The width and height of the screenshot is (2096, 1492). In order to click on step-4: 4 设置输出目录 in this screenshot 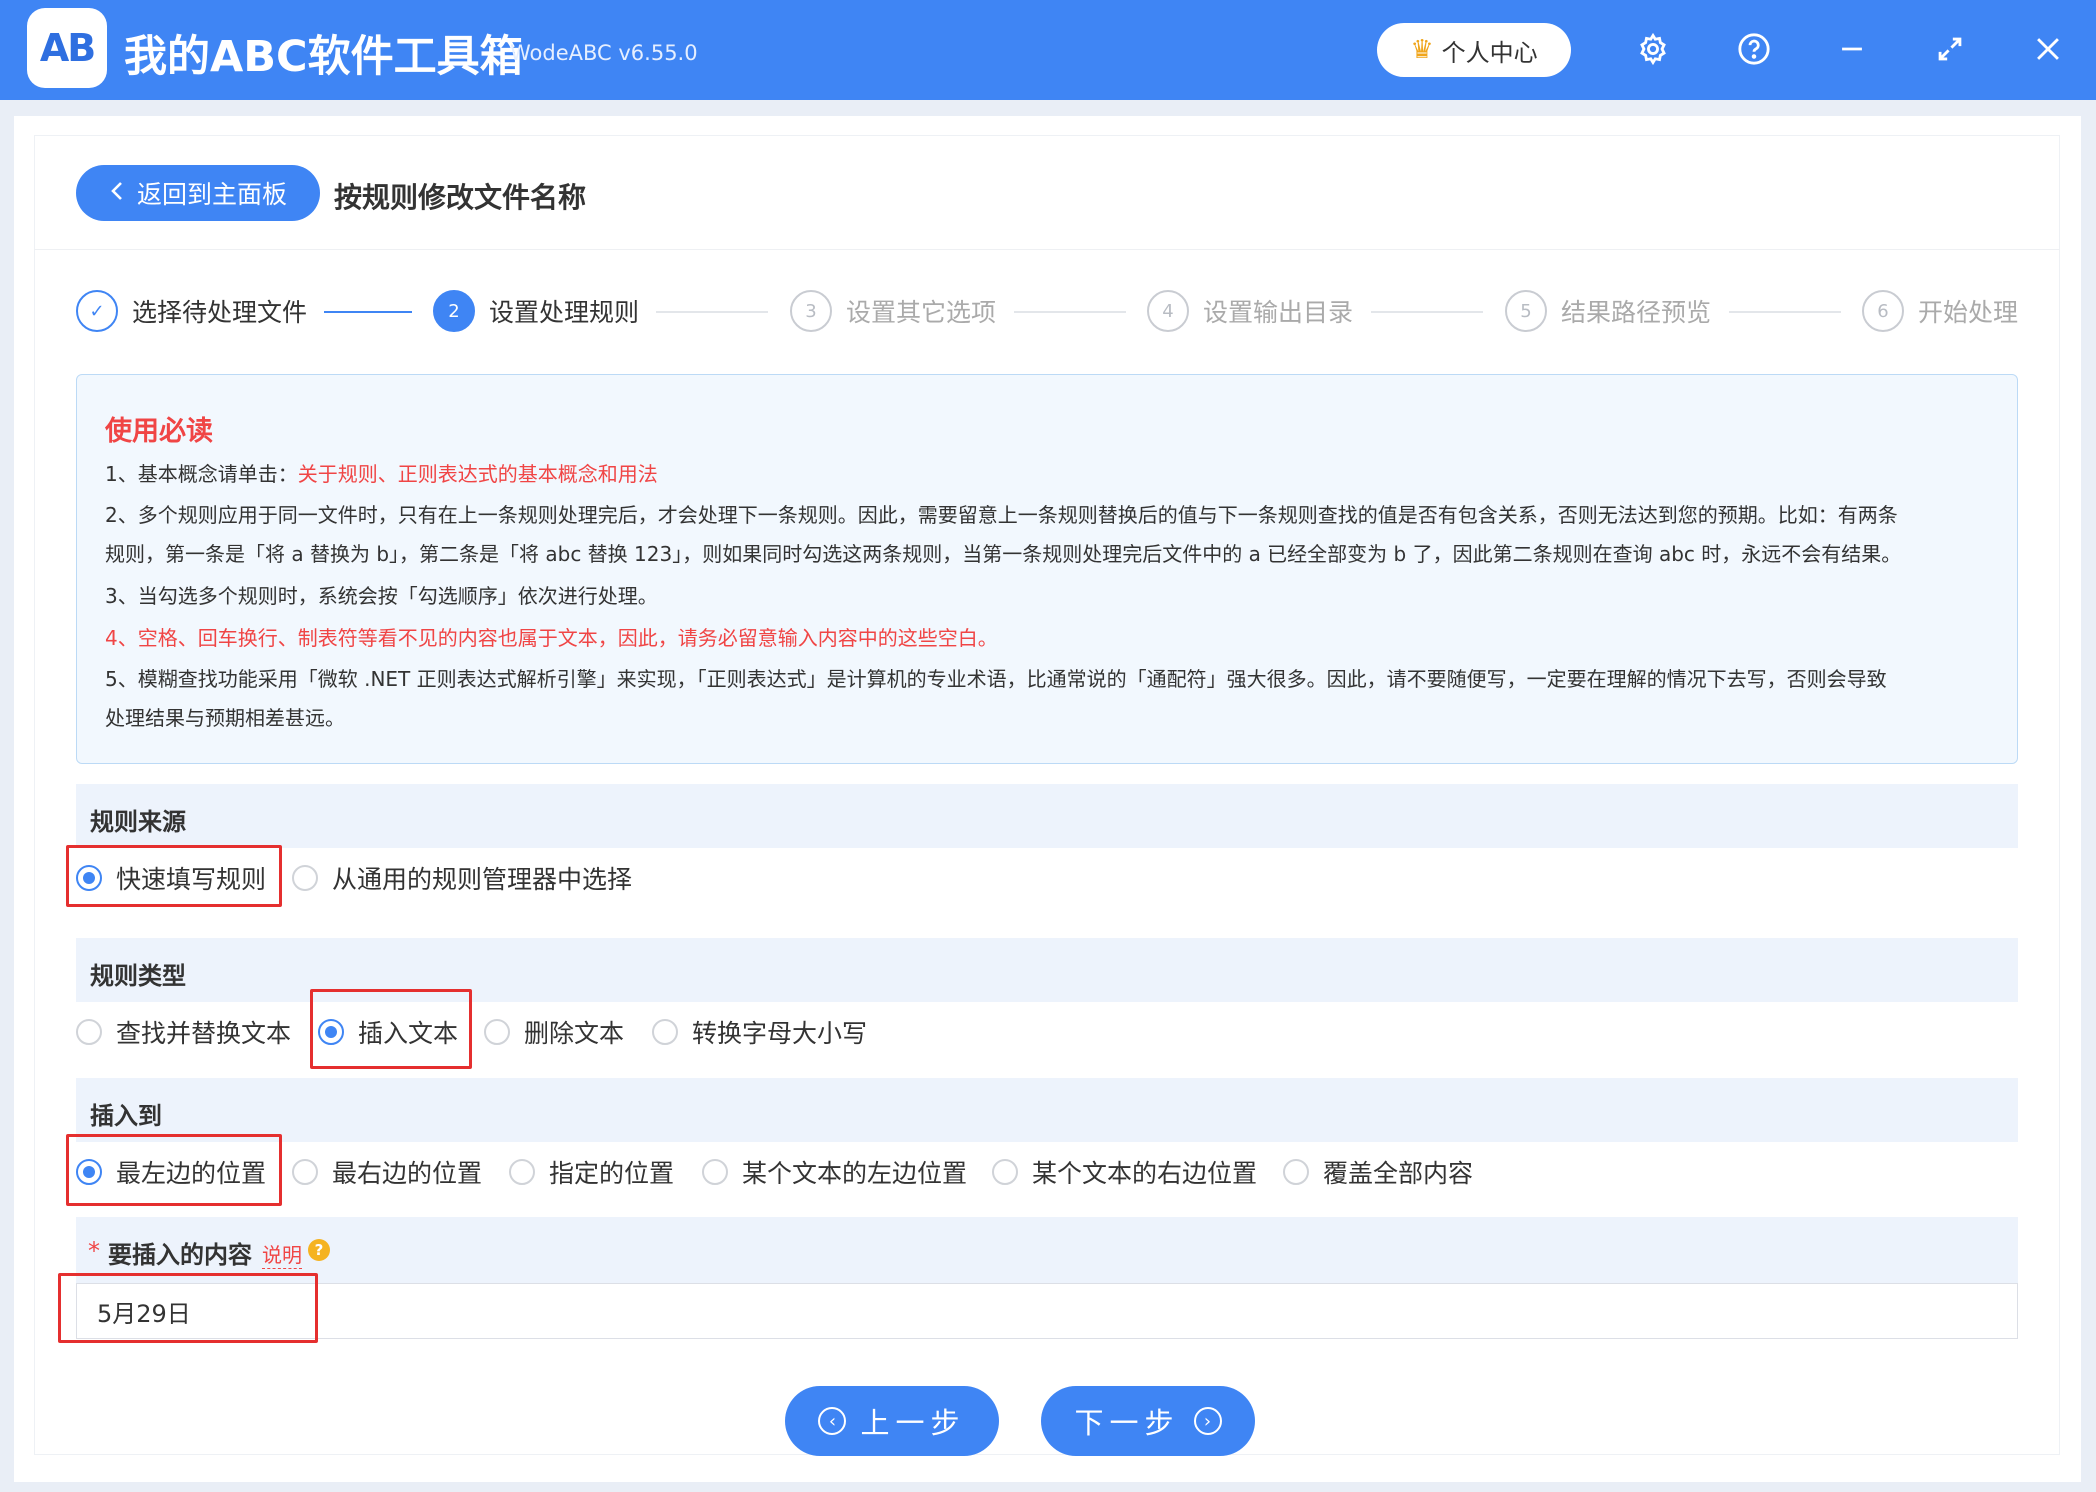, I will do `click(1250, 311)`.